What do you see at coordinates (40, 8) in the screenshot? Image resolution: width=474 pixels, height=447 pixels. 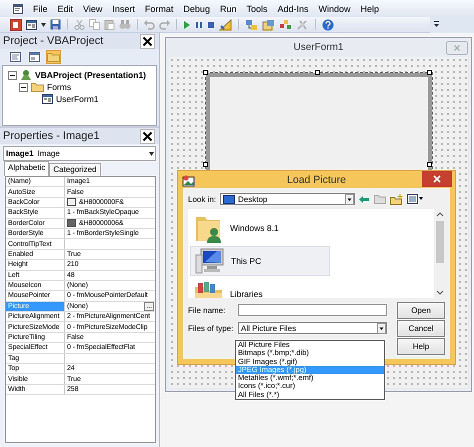 I see `menu-item: File` at bounding box center [40, 8].